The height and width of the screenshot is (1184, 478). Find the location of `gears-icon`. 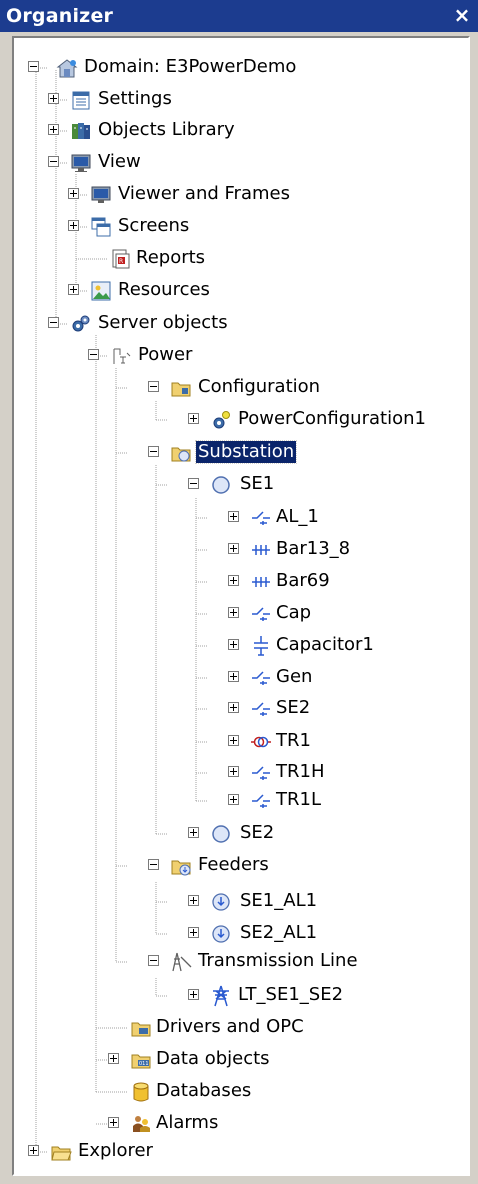

gears-icon is located at coordinates (81, 323).